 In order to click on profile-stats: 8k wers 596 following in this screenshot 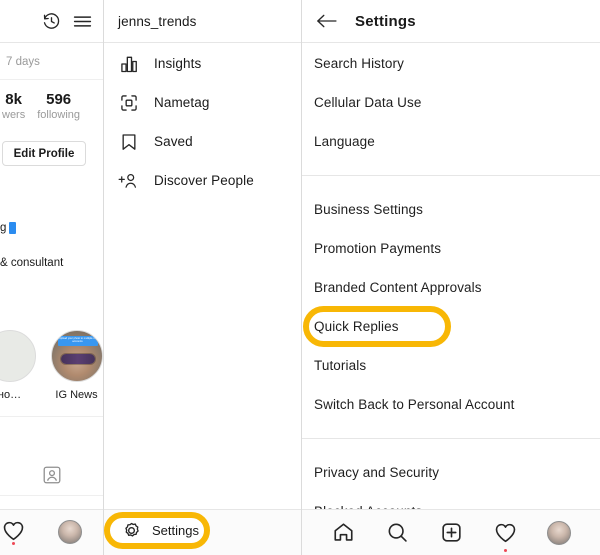, I will do `click(51, 106)`.